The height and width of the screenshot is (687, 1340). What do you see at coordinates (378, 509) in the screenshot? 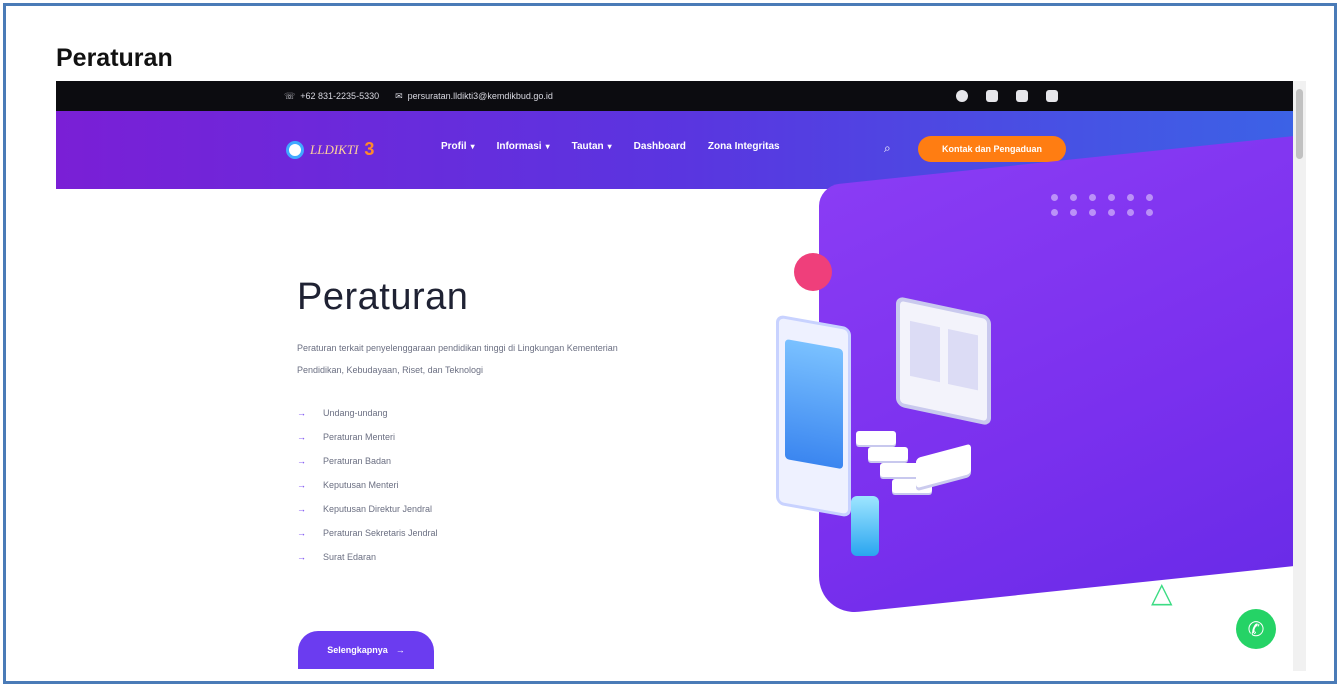
I see `list-item-label: Keputusan Direktur Jendral` at bounding box center [378, 509].